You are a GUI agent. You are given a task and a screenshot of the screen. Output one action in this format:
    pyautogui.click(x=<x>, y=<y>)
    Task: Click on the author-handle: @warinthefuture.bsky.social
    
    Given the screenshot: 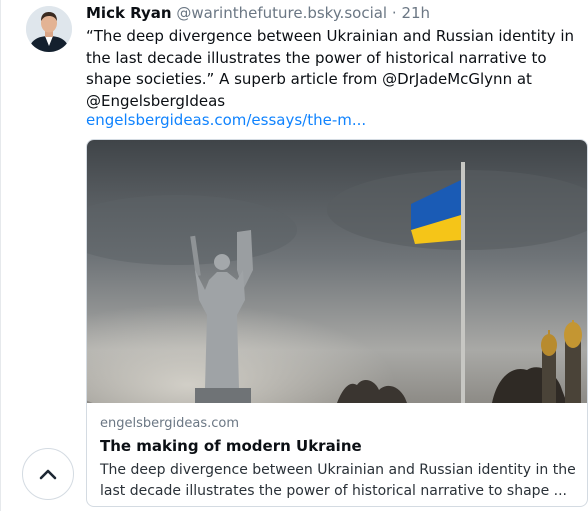 What is the action you would take?
    pyautogui.click(x=281, y=13)
    